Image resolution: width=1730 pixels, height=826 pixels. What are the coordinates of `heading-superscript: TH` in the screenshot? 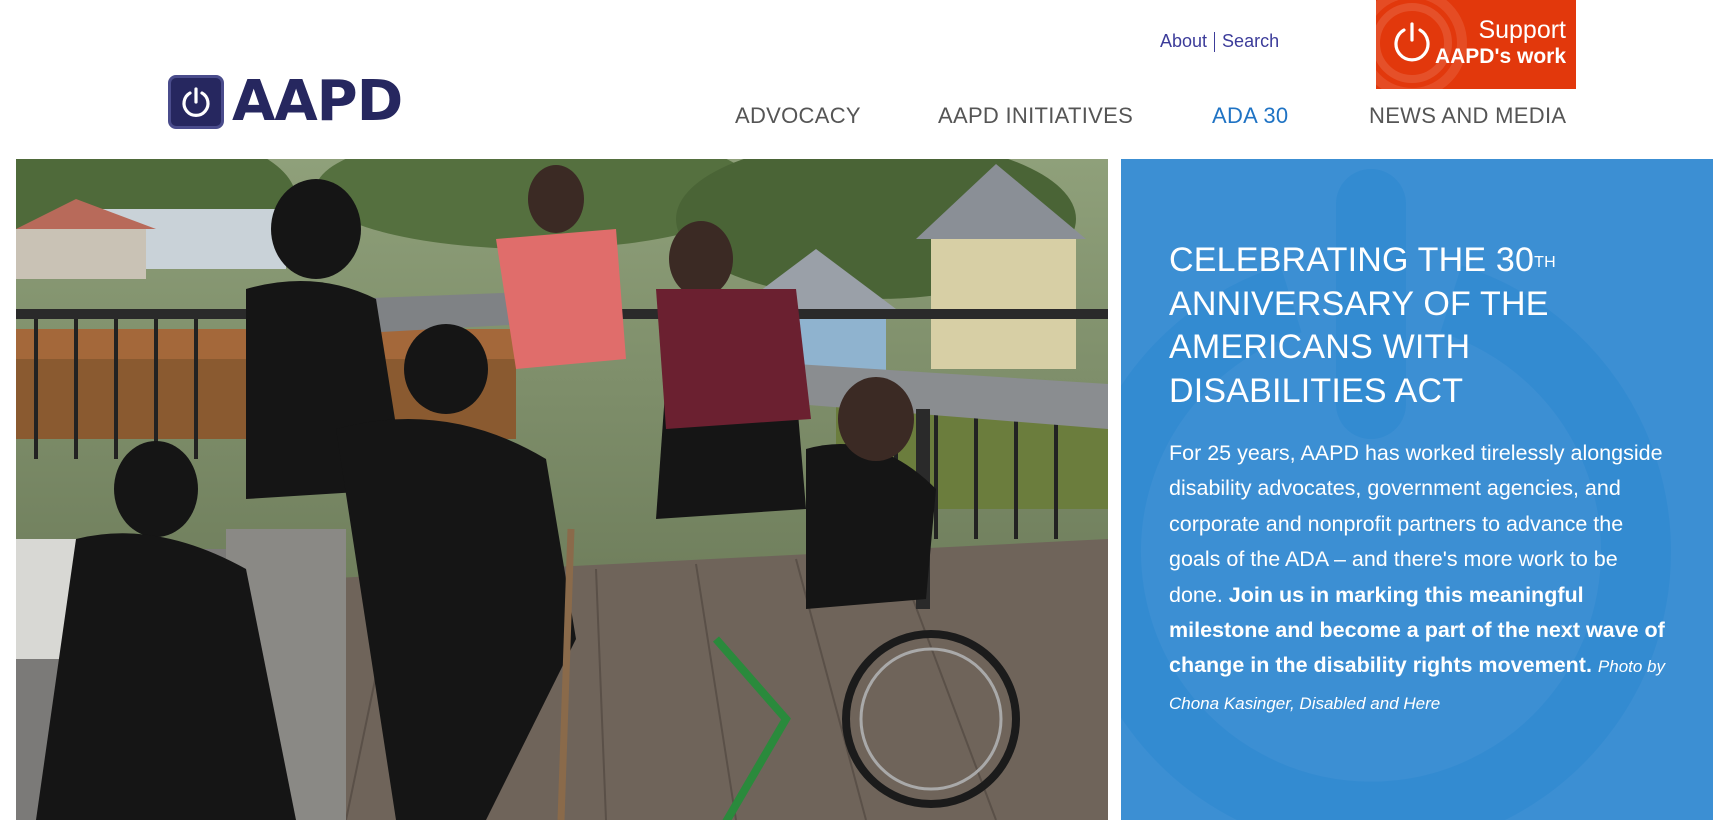 It's located at (1545, 262).